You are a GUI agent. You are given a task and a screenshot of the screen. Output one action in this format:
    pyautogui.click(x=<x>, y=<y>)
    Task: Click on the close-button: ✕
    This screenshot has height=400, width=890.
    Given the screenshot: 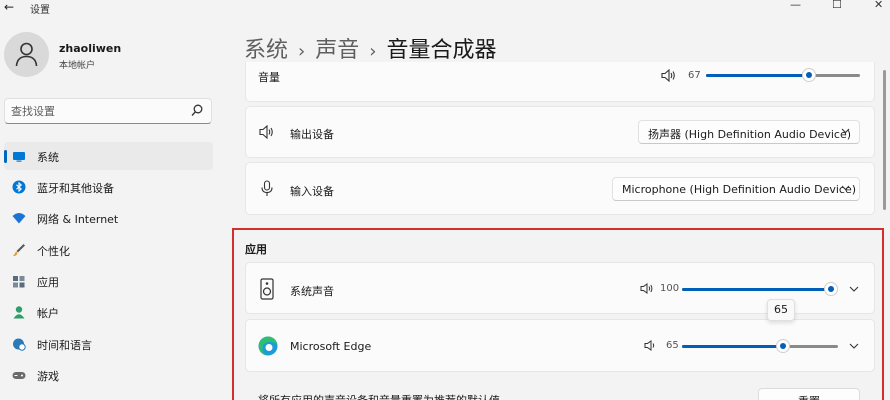 What is the action you would take?
    pyautogui.click(x=878, y=5)
    